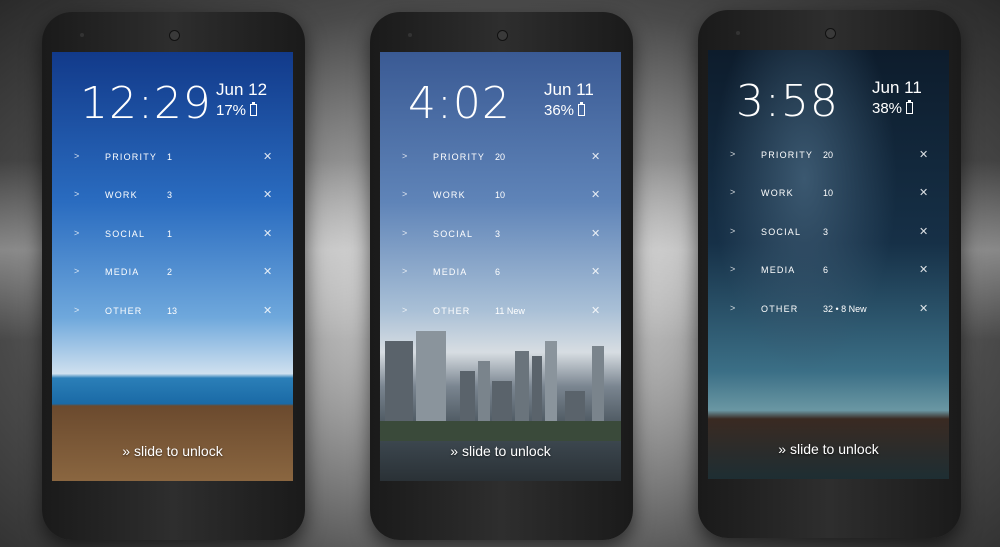 The image size is (1000, 547). What do you see at coordinates (887, 108) in the screenshot?
I see `battery-level: 38%` at bounding box center [887, 108].